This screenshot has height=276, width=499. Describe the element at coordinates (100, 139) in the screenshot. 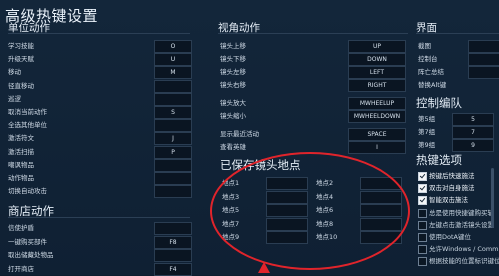

I see `unit-action-row: 激活符文 J` at that location.